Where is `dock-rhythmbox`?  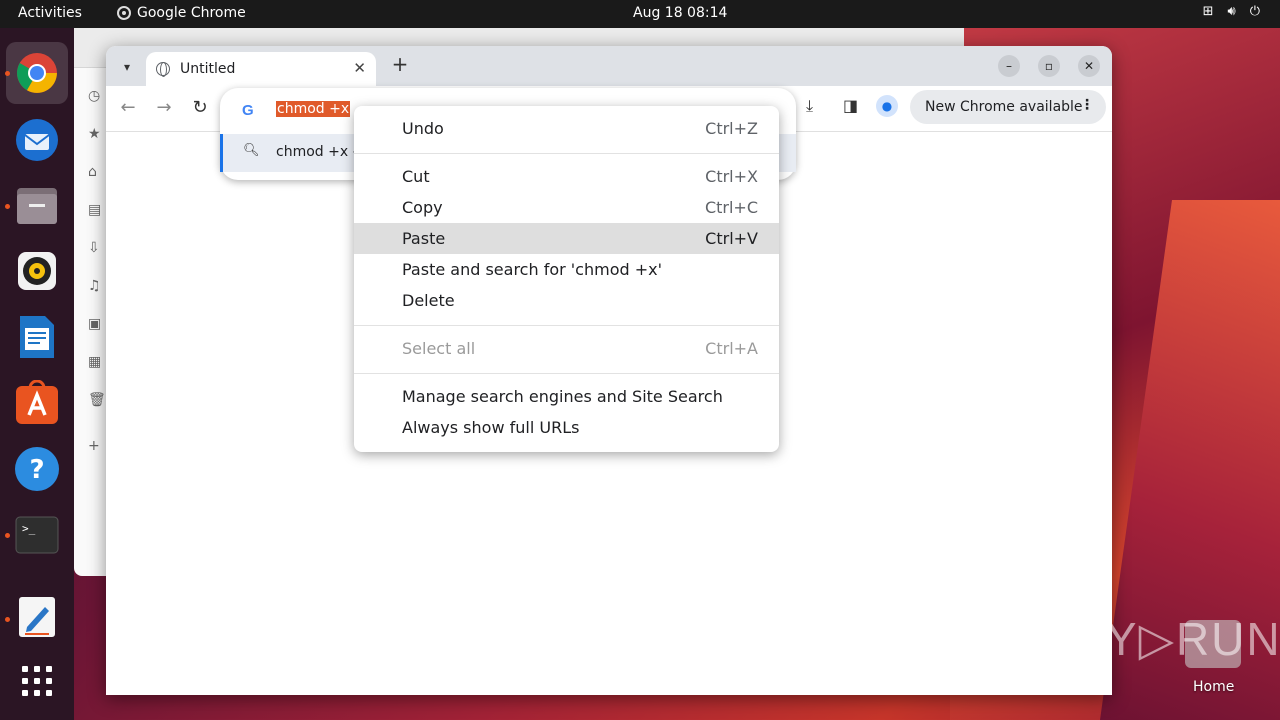 dock-rhythmbox is located at coordinates (37, 271).